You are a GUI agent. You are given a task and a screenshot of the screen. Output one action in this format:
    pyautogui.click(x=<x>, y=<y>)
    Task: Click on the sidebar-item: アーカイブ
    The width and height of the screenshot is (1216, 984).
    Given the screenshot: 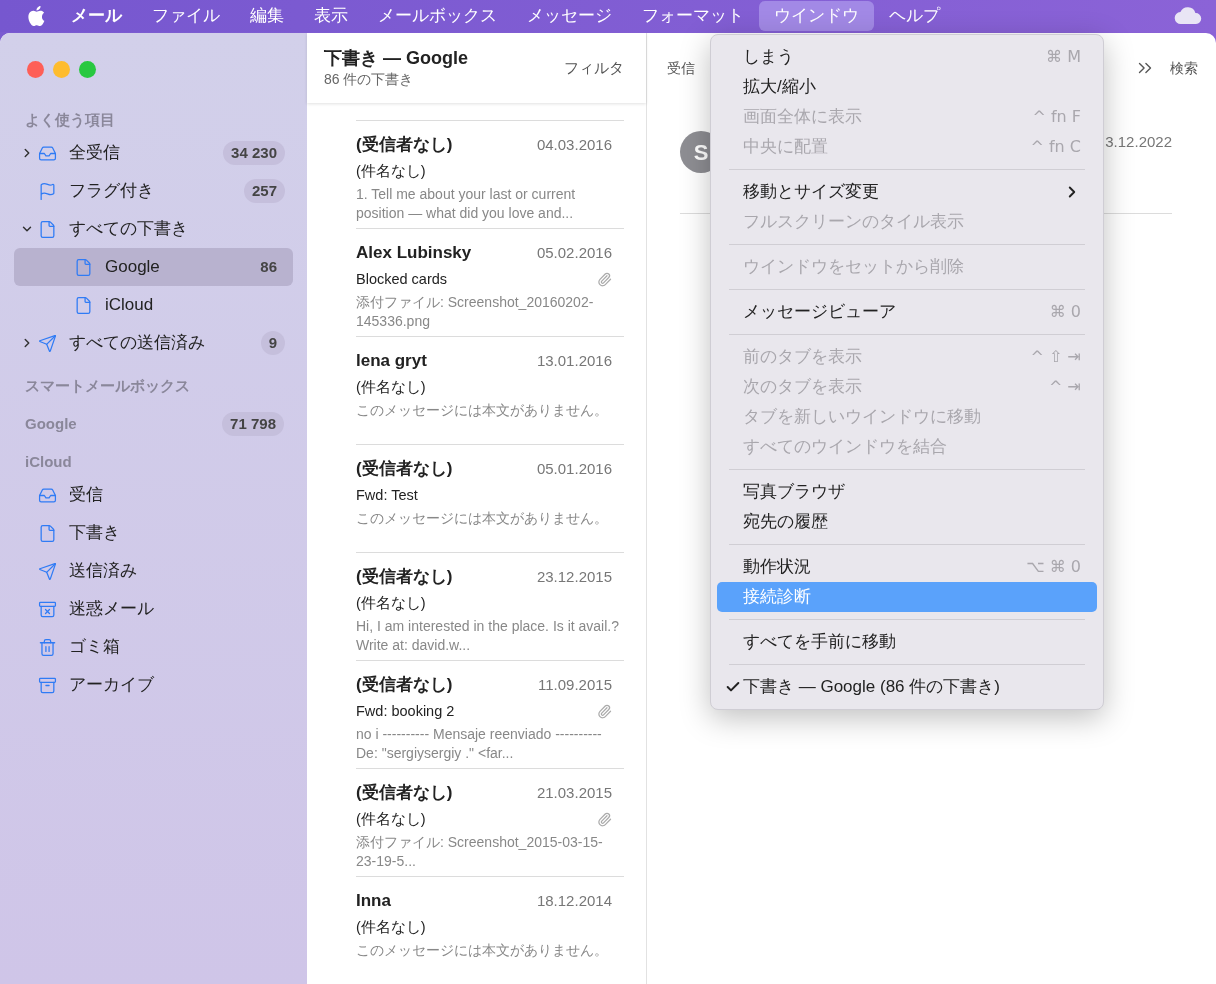 What is the action you would take?
    pyautogui.click(x=153, y=685)
    